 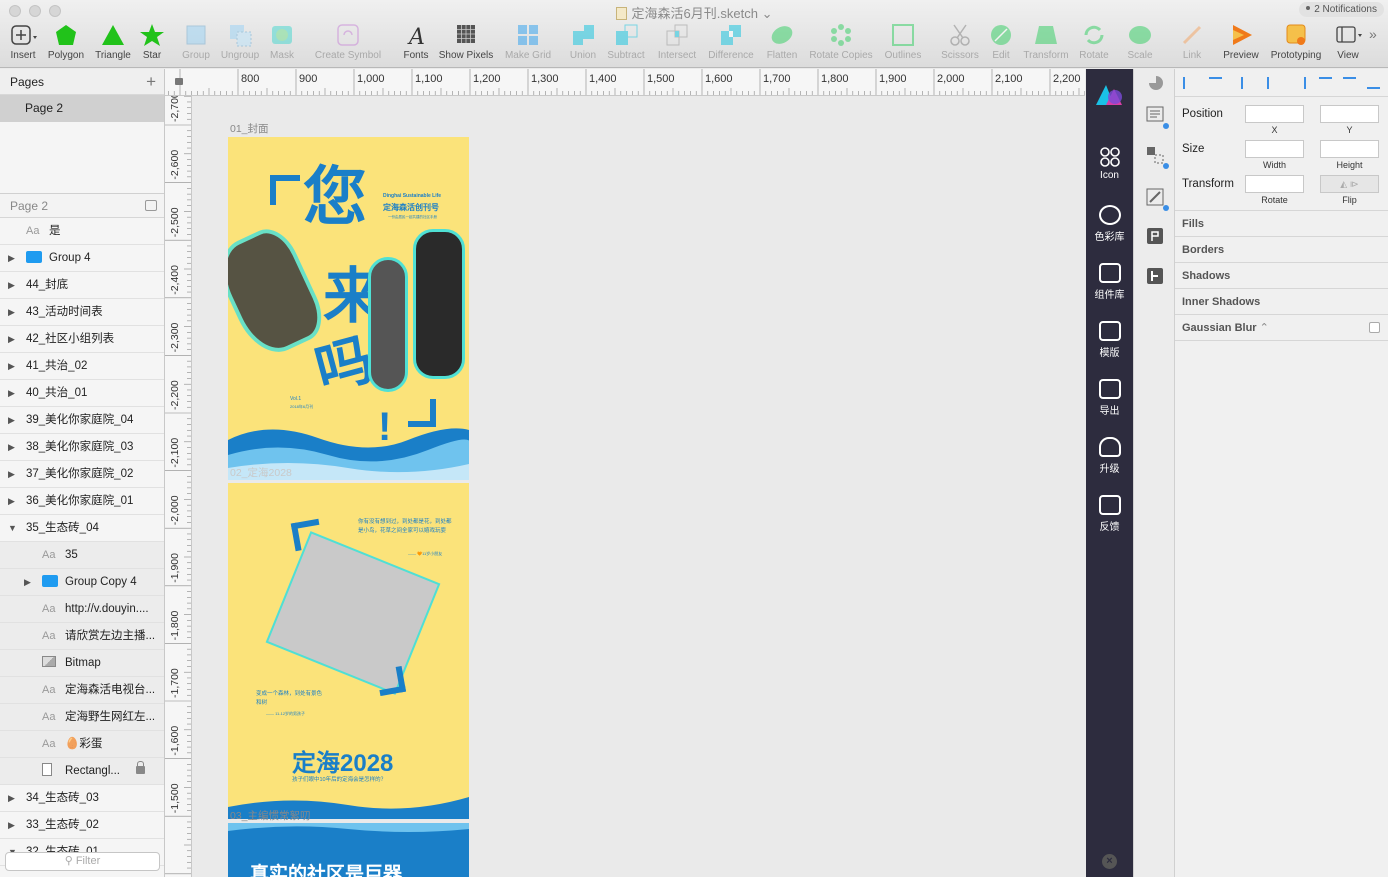 I want to click on align-center-icon, so click(x=1273, y=83).